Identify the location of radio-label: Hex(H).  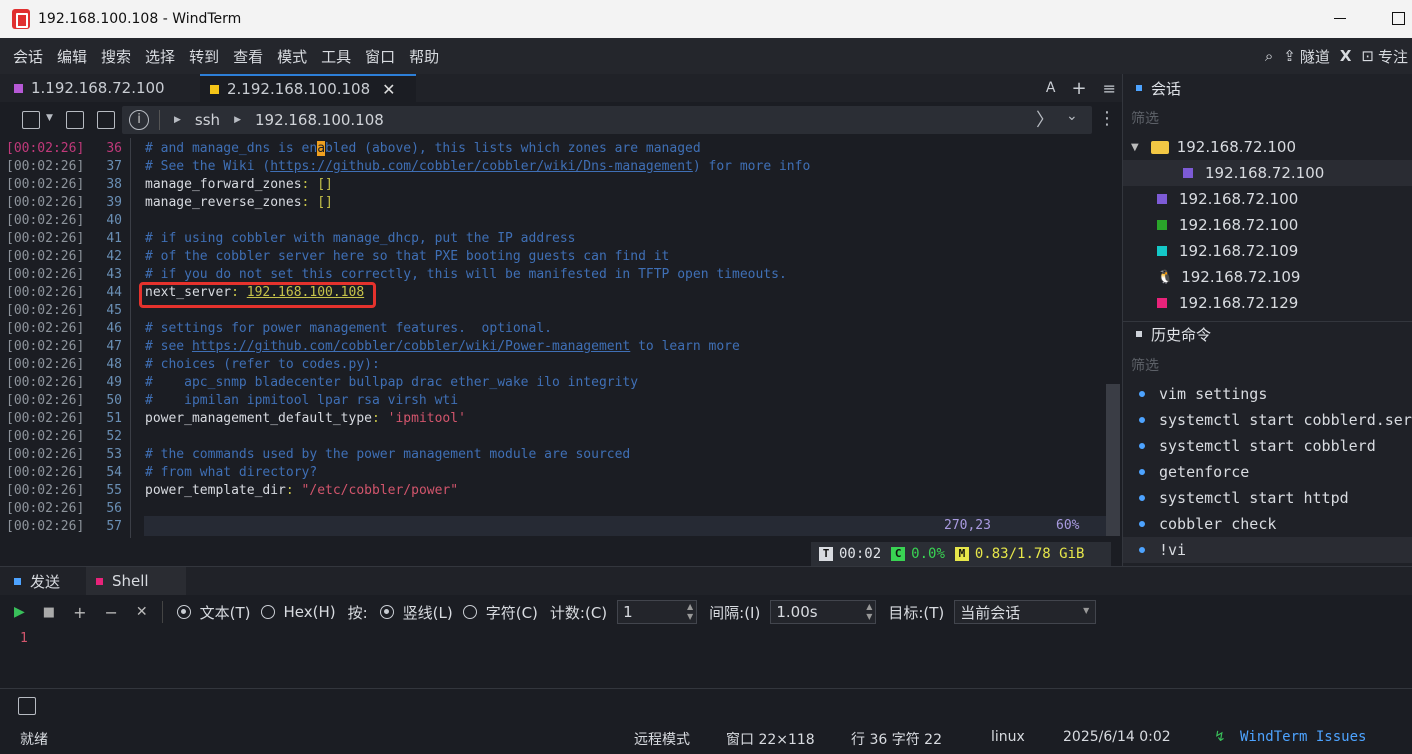
(309, 612).